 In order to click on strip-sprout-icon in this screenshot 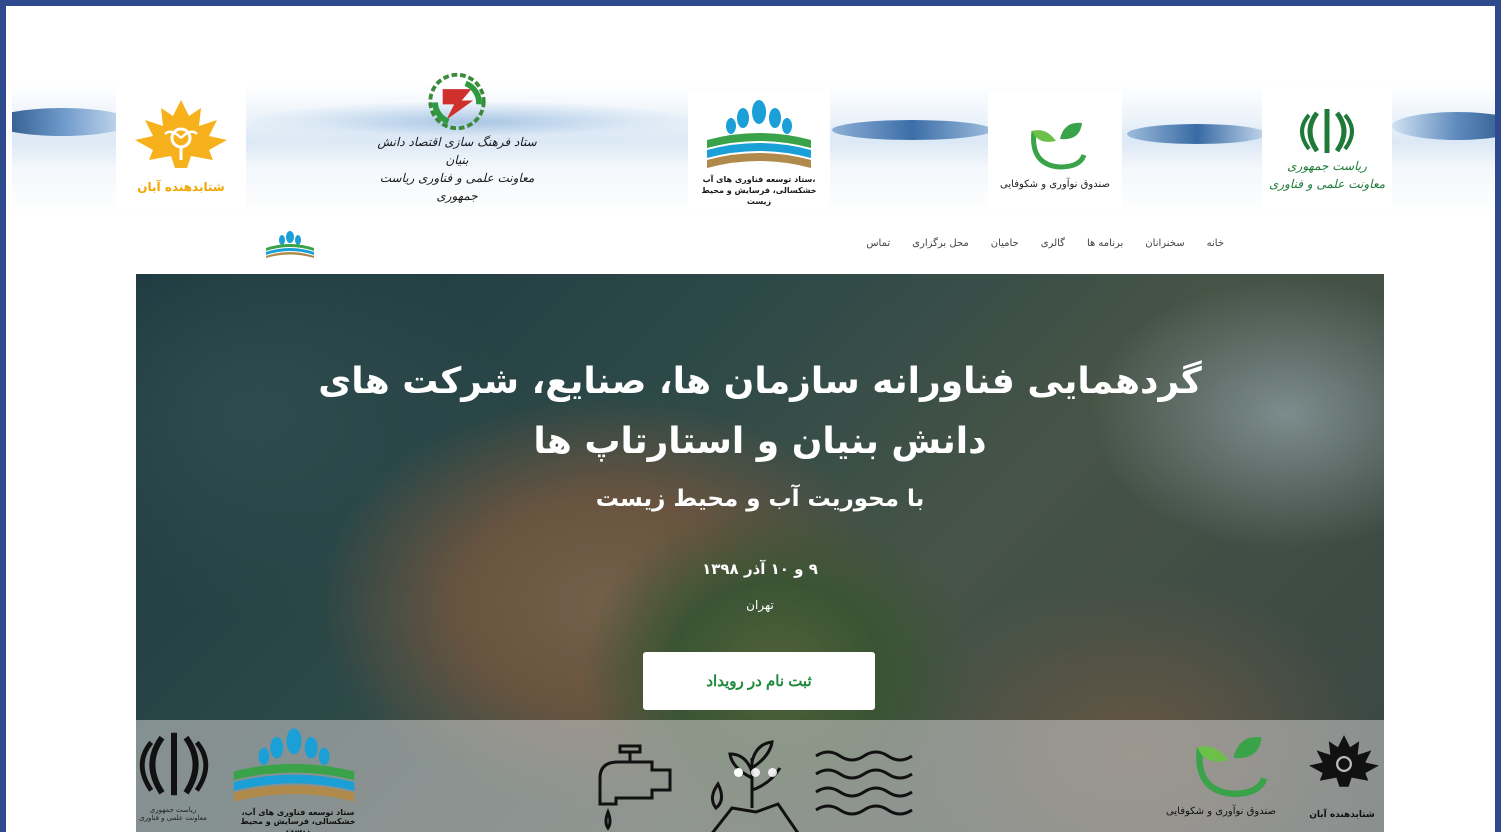, I will do `click(1232, 767)`.